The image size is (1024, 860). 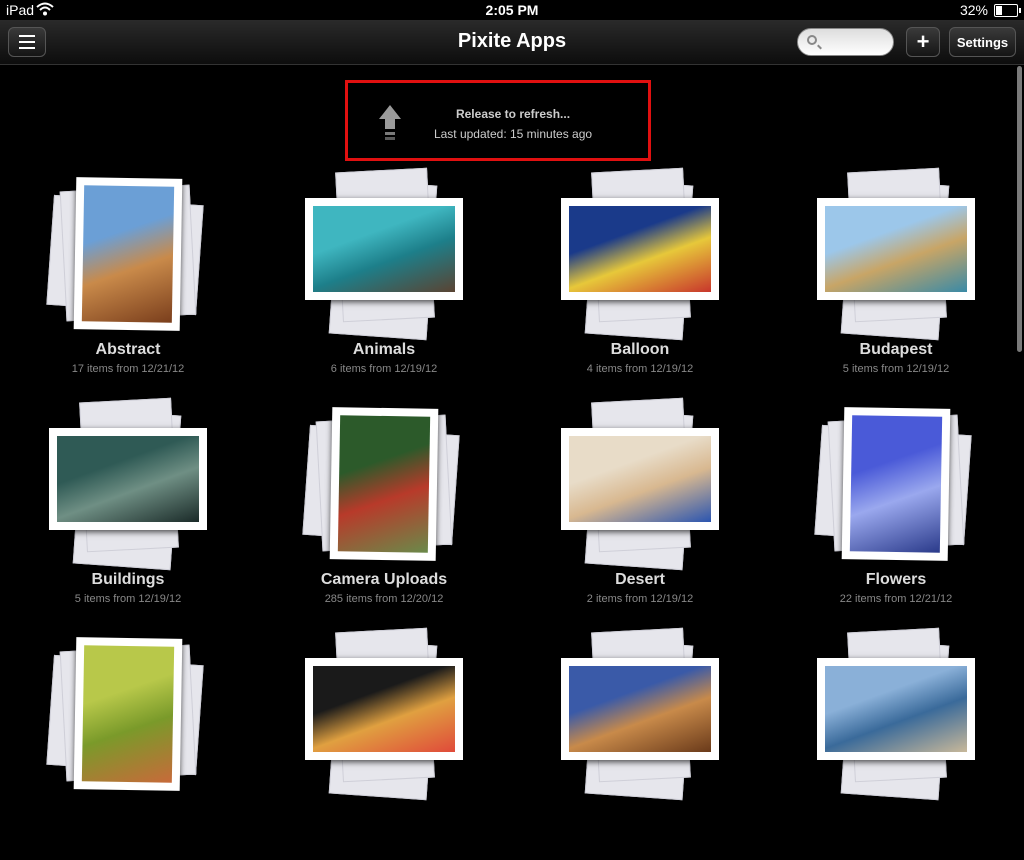 I want to click on album-name: Abstract, so click(x=128, y=349).